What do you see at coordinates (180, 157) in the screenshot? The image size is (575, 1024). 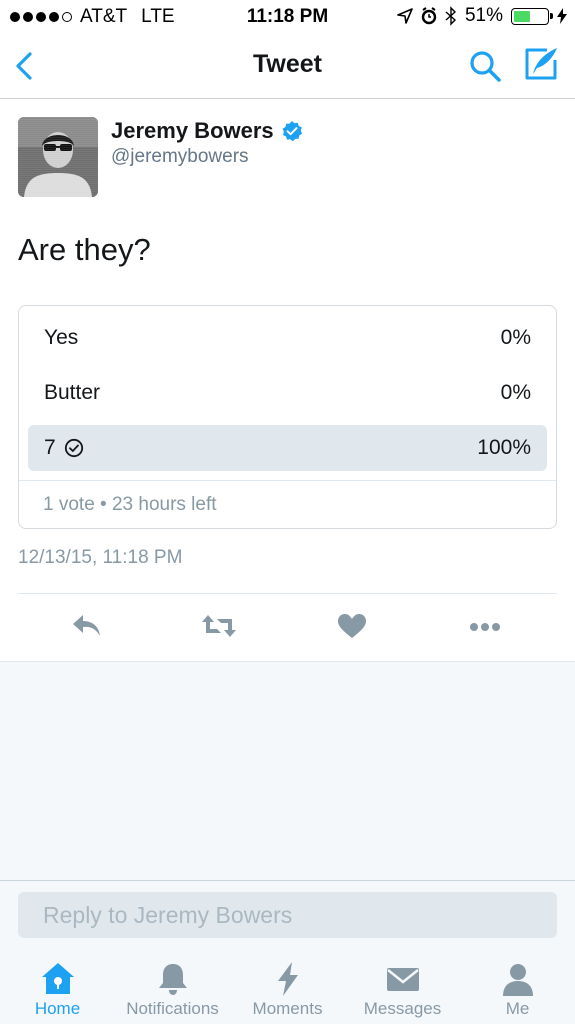 I see `author-handle: @jeremybowers` at bounding box center [180, 157].